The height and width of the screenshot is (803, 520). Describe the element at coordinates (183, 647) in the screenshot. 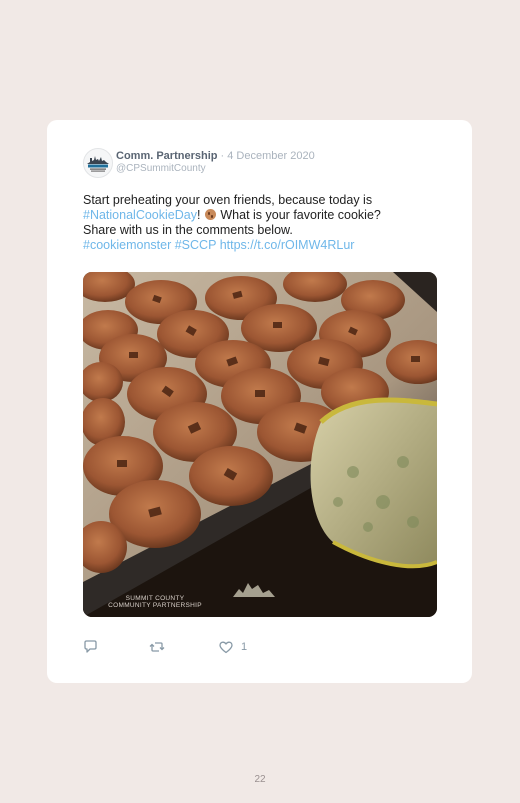

I see `tweet-actions: 1` at that location.